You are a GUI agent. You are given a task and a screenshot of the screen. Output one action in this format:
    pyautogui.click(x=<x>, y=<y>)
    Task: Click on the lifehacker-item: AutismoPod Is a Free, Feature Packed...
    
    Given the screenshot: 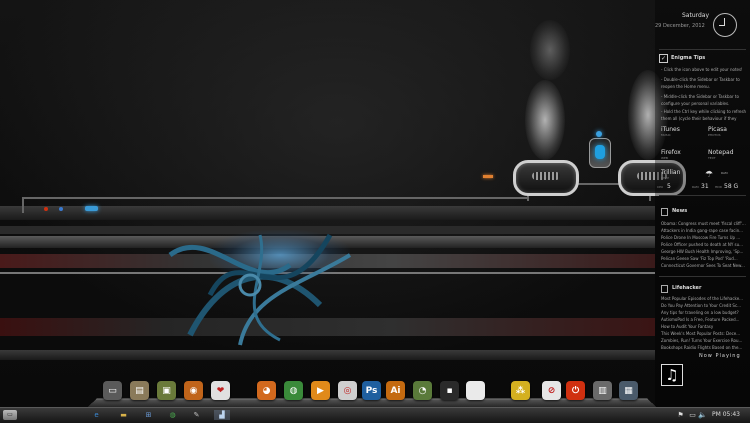 What is the action you would take?
    pyautogui.click(x=705, y=319)
    